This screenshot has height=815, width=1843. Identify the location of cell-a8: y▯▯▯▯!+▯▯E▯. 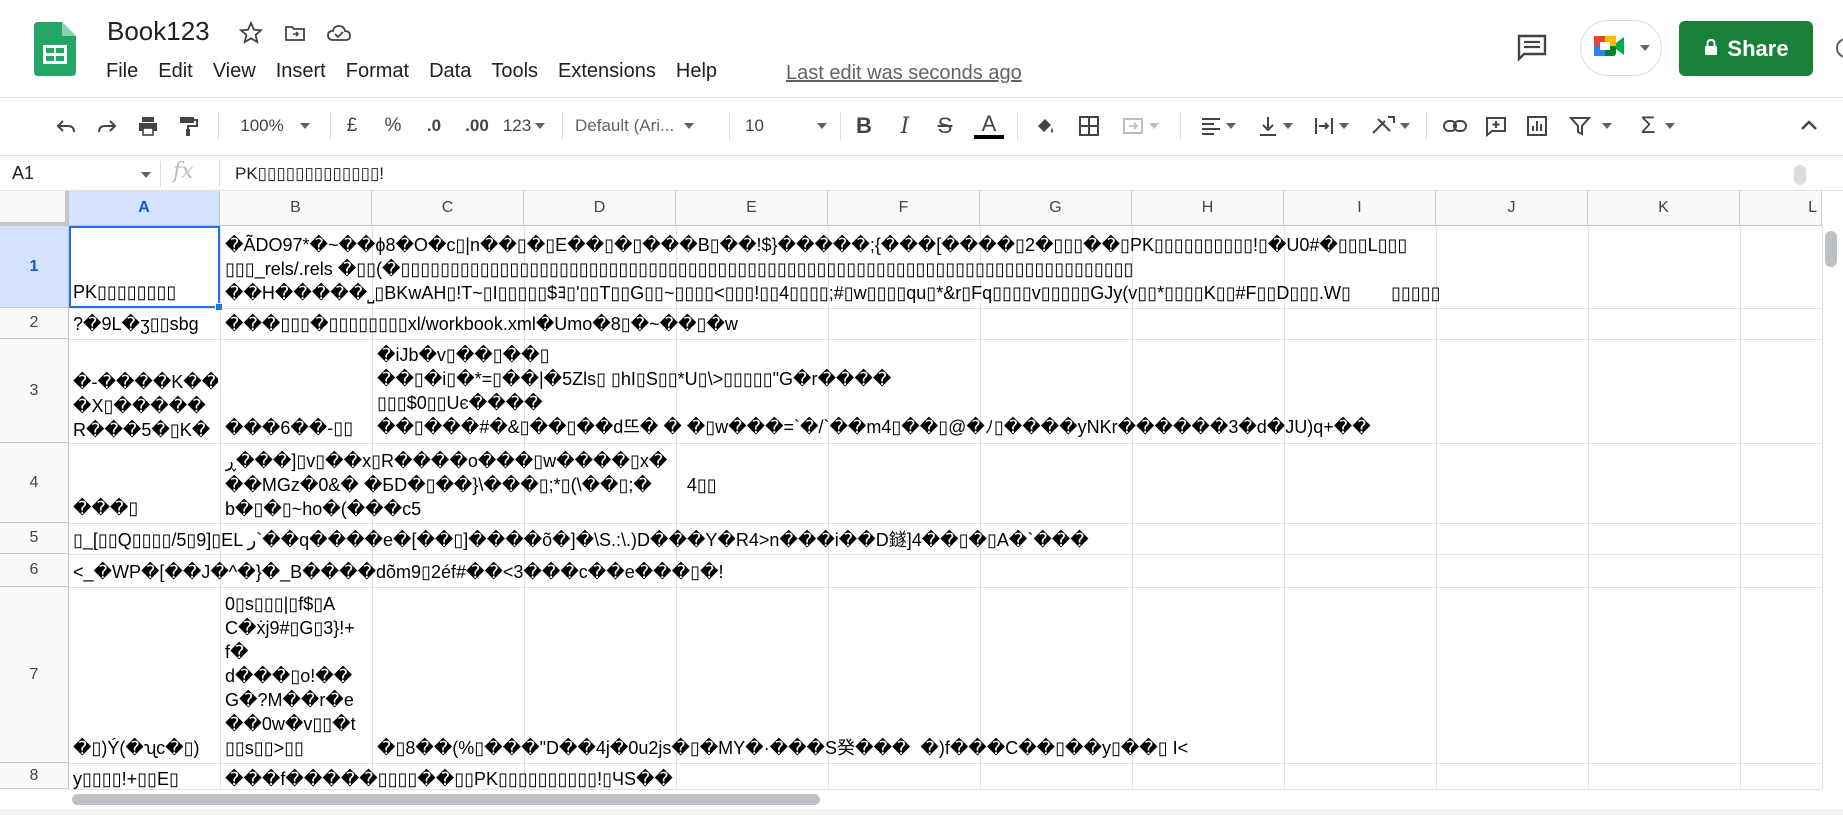
(145, 778).